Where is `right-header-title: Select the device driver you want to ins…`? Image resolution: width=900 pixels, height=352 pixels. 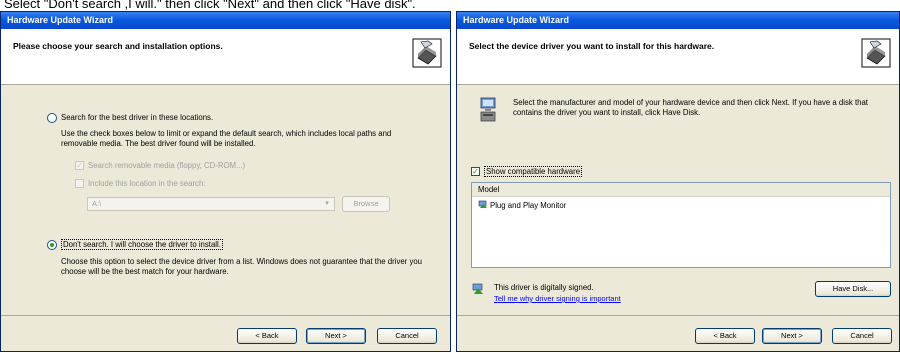 right-header-title: Select the device driver you want to ins… is located at coordinates (592, 46).